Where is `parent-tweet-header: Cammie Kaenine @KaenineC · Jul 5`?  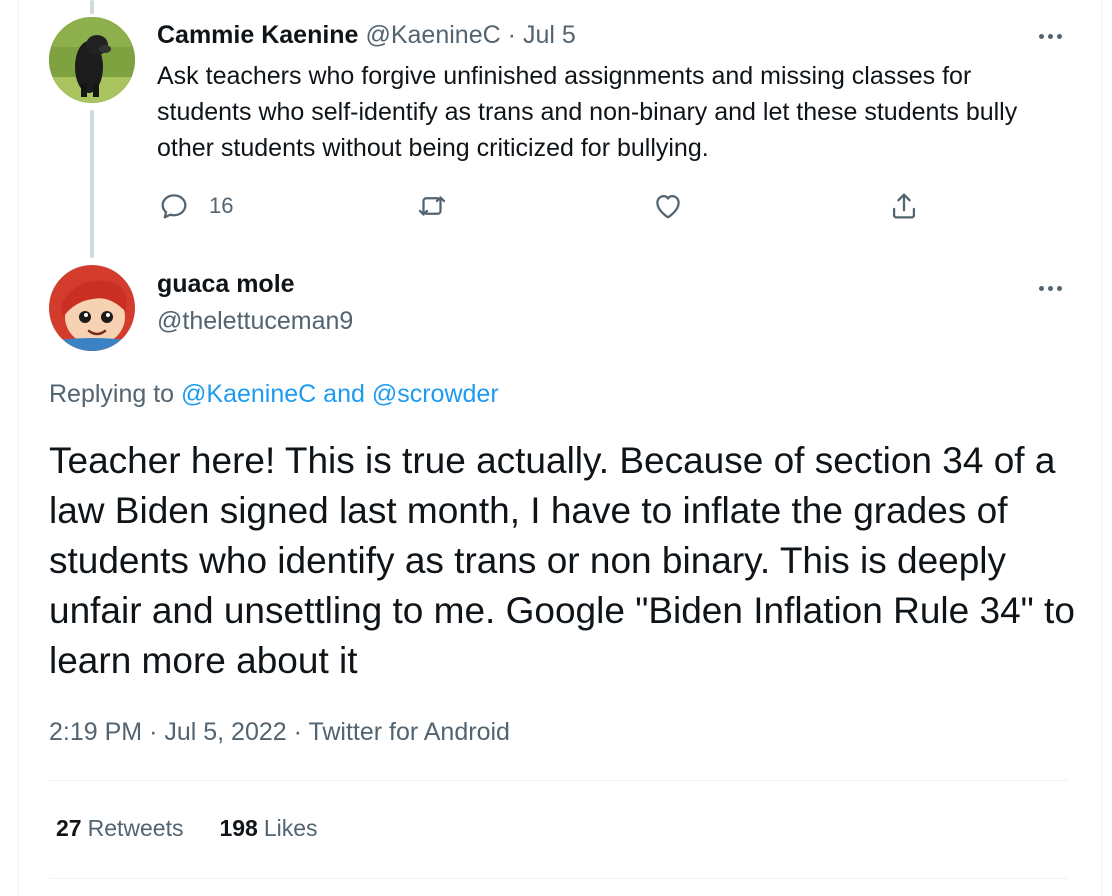 parent-tweet-header: Cammie Kaenine @KaenineC · Jul 5 is located at coordinates (366, 35).